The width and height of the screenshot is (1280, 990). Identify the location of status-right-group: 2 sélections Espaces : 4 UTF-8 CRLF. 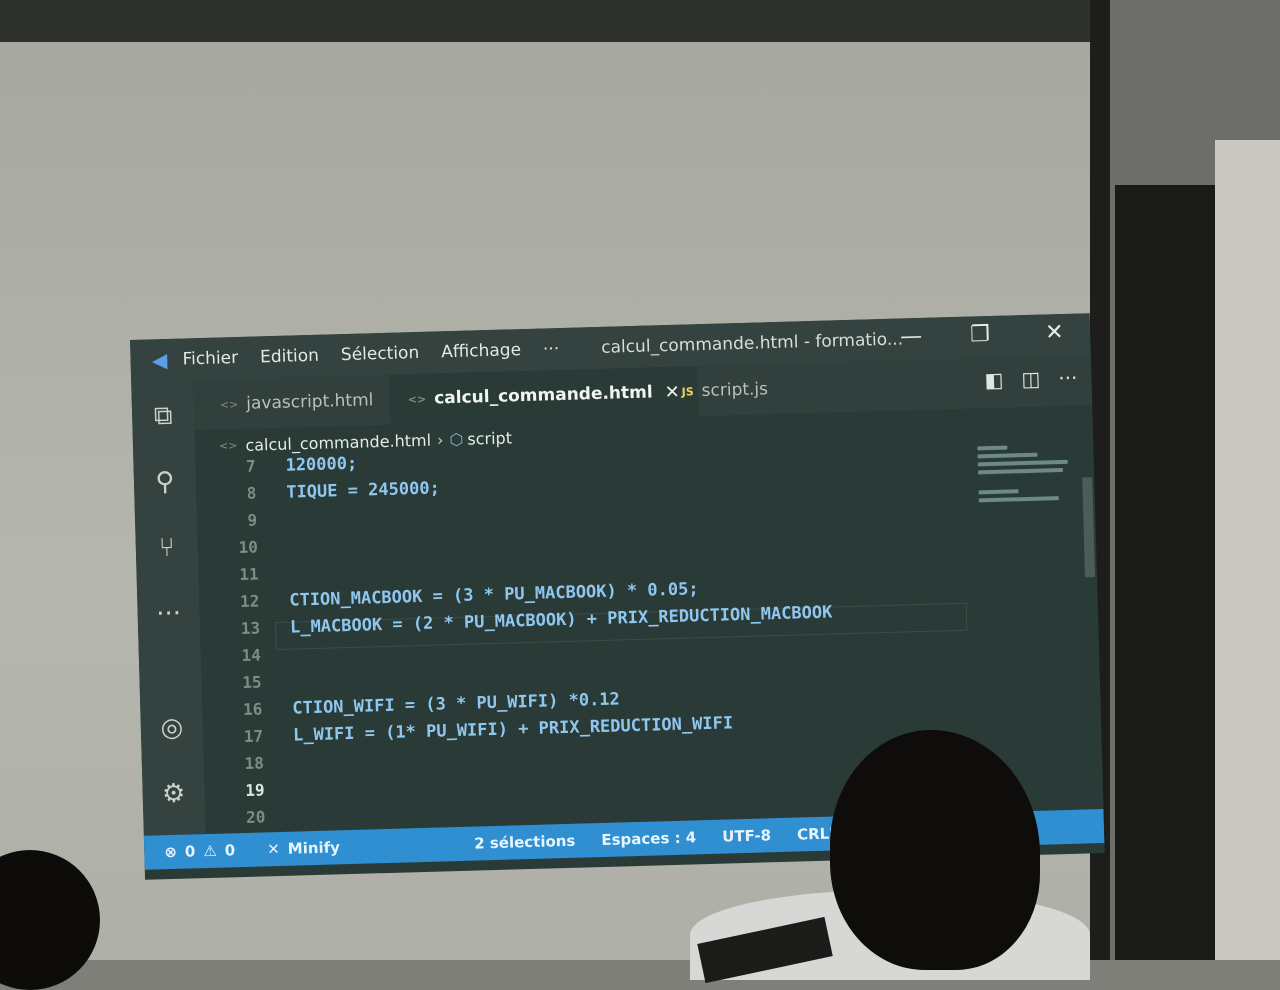
(657, 838).